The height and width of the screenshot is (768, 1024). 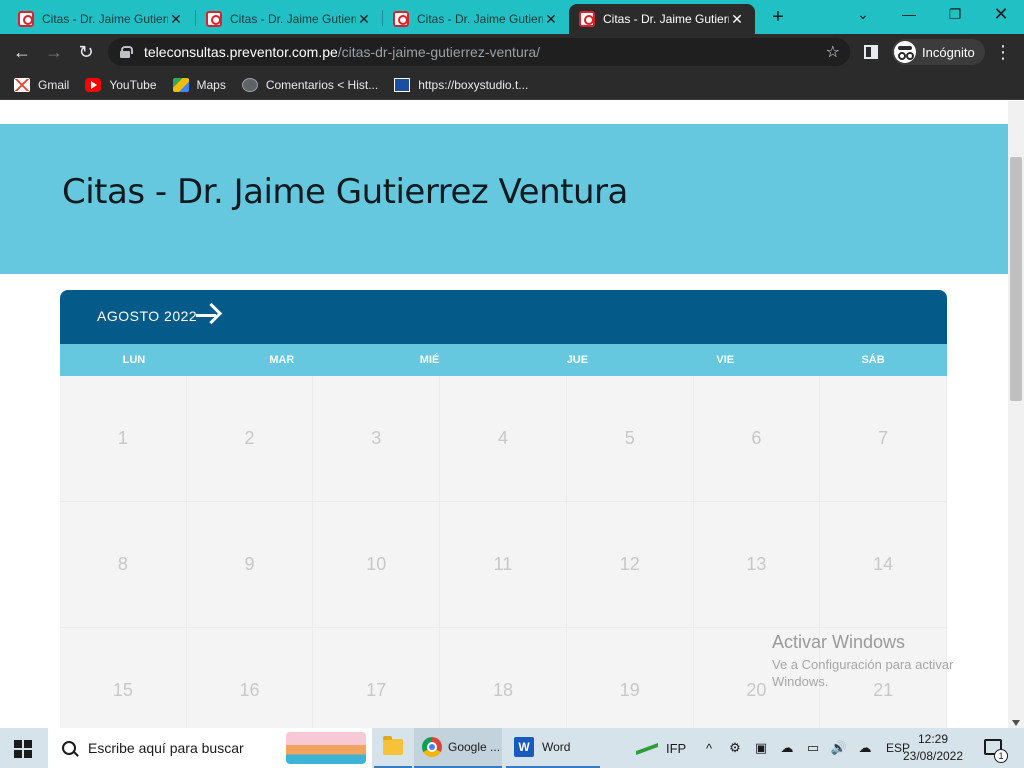 I want to click on bookmark-label: Maps, so click(x=211, y=84).